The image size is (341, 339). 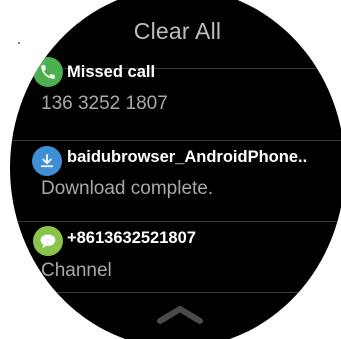 What do you see at coordinates (131, 238) in the screenshot?
I see `notification-title: +8613632521807` at bounding box center [131, 238].